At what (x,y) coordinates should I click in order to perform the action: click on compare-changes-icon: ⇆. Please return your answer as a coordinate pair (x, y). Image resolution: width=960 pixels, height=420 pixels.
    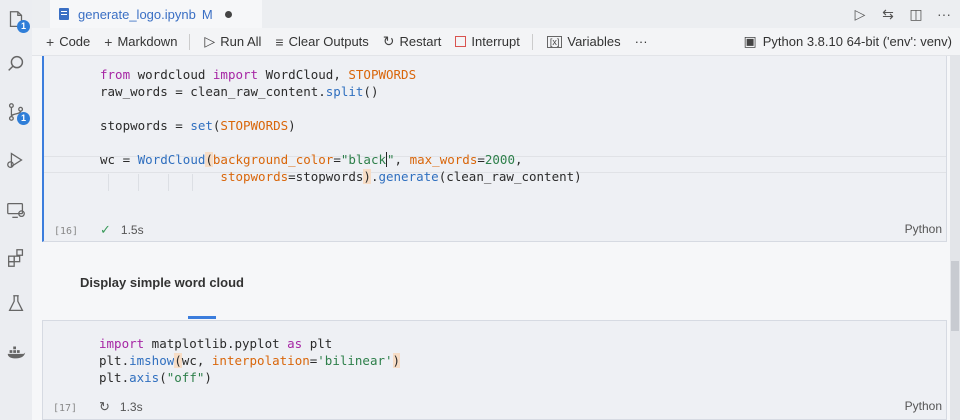
    Looking at the image, I should click on (888, 14).